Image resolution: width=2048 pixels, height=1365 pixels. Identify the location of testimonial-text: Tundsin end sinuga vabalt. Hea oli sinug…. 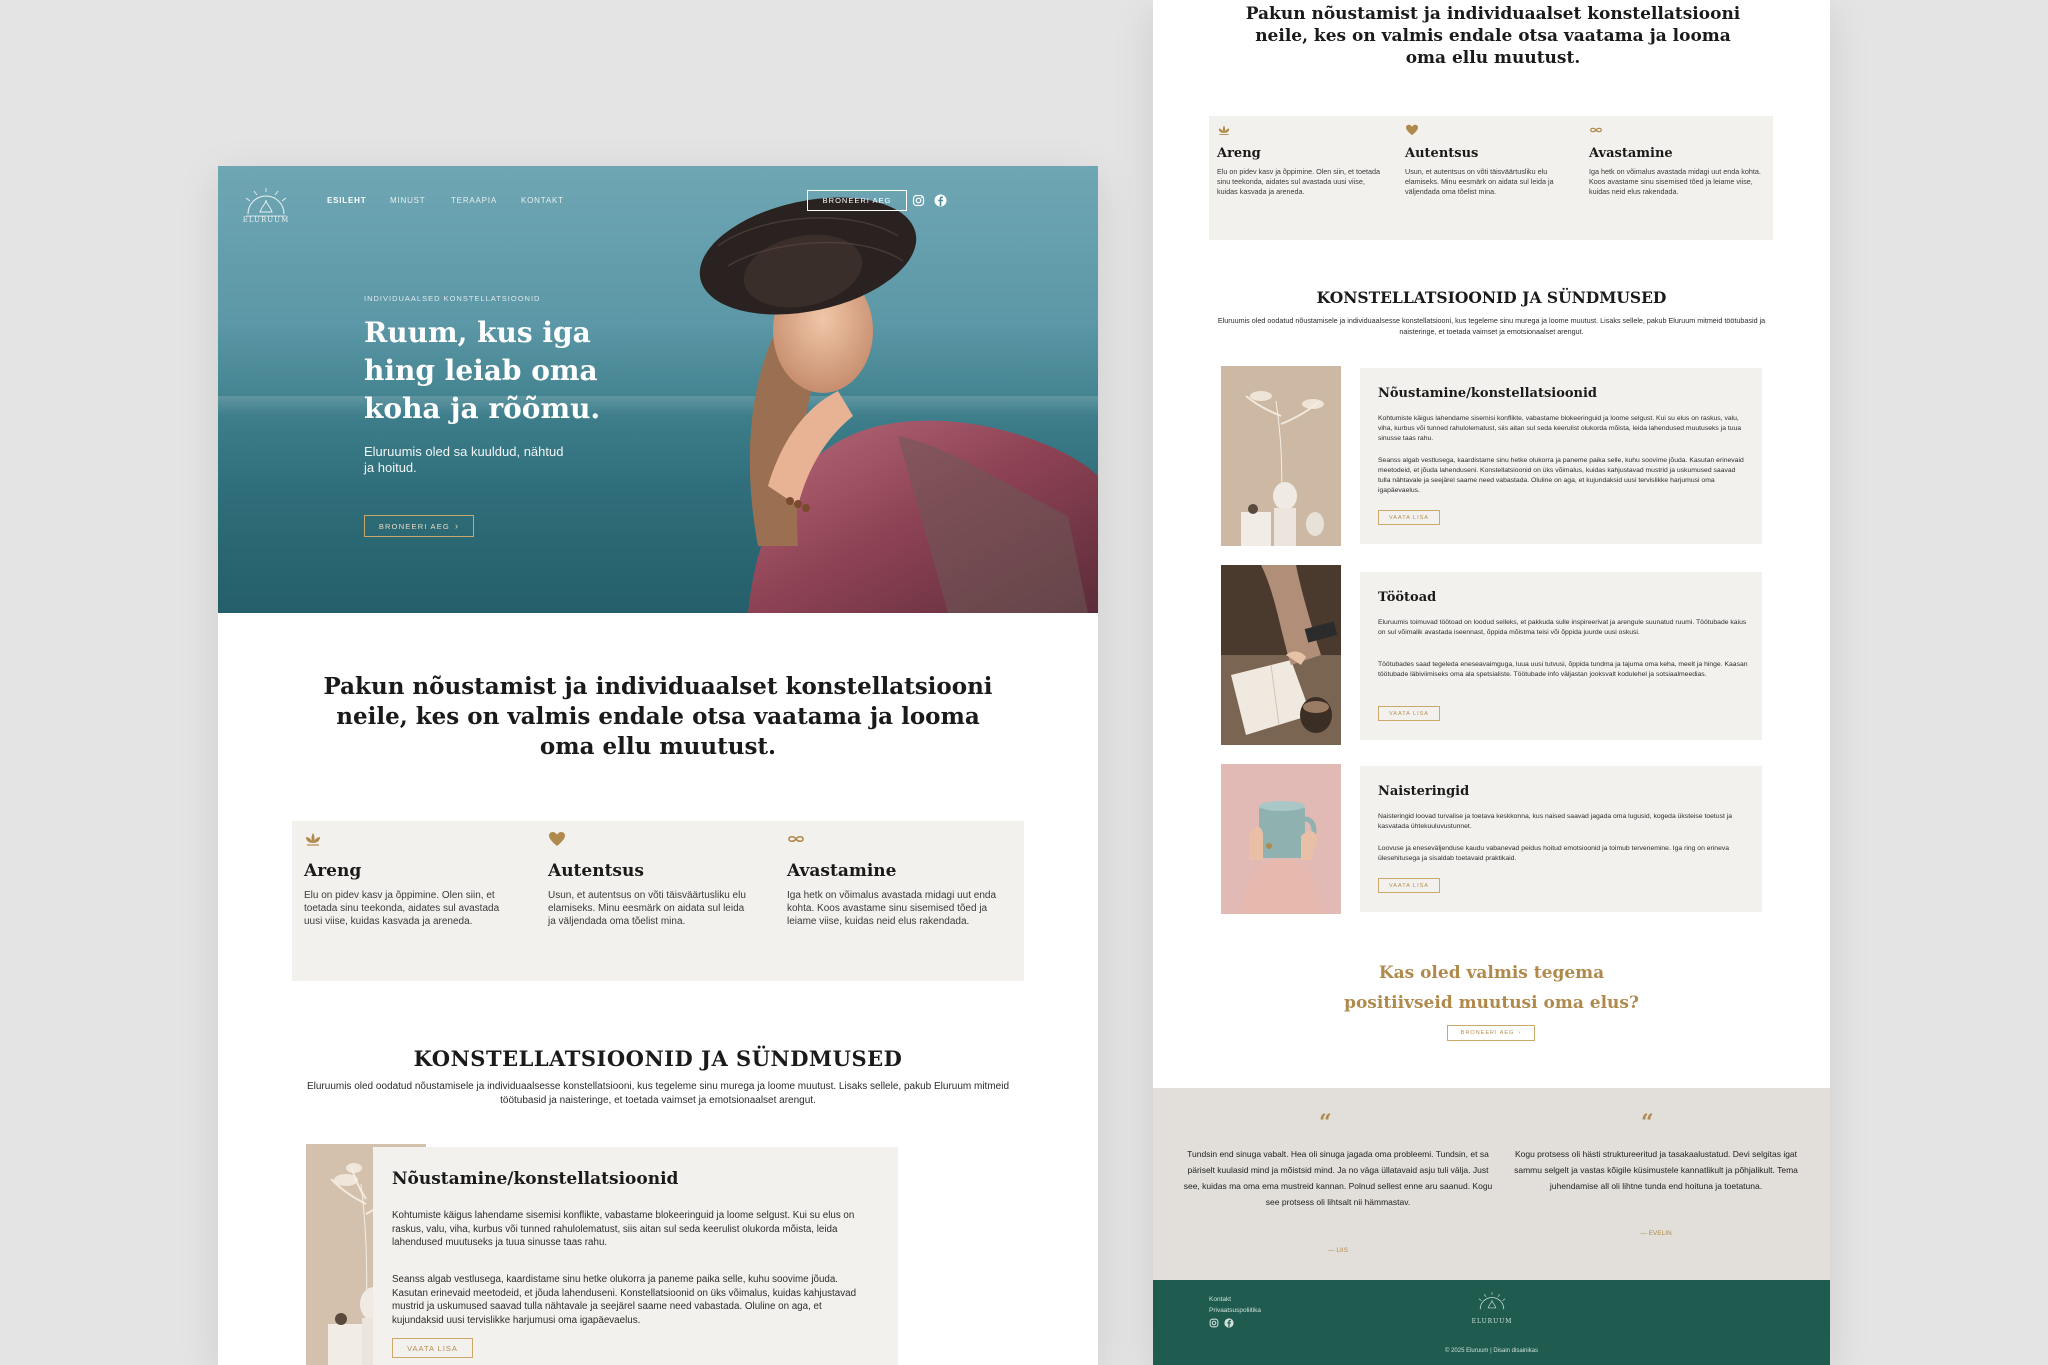
(1338, 1178).